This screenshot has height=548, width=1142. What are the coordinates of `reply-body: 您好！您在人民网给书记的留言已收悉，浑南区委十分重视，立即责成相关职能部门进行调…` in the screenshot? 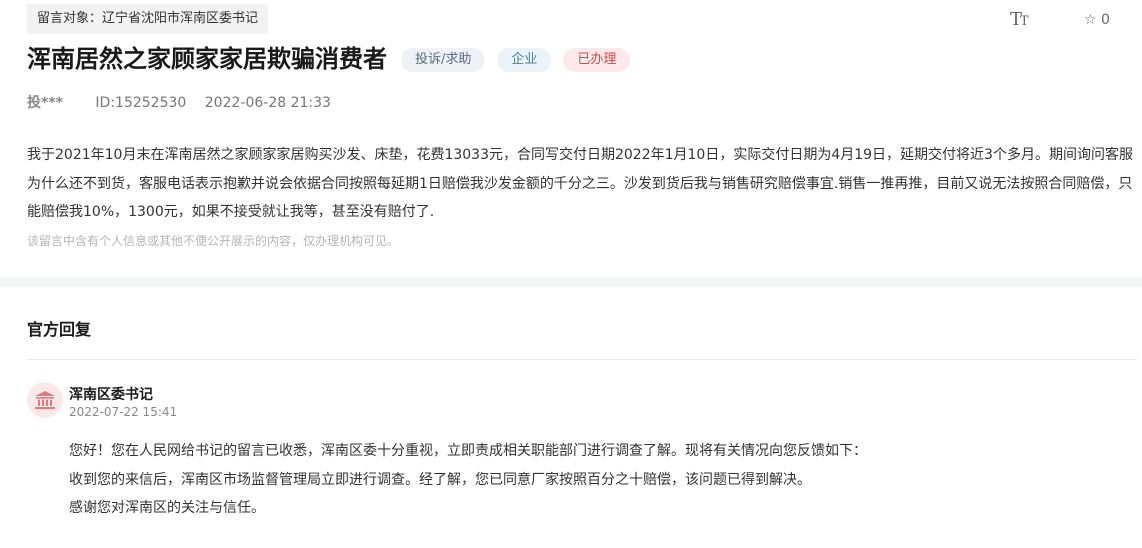 It's located at (468, 480).